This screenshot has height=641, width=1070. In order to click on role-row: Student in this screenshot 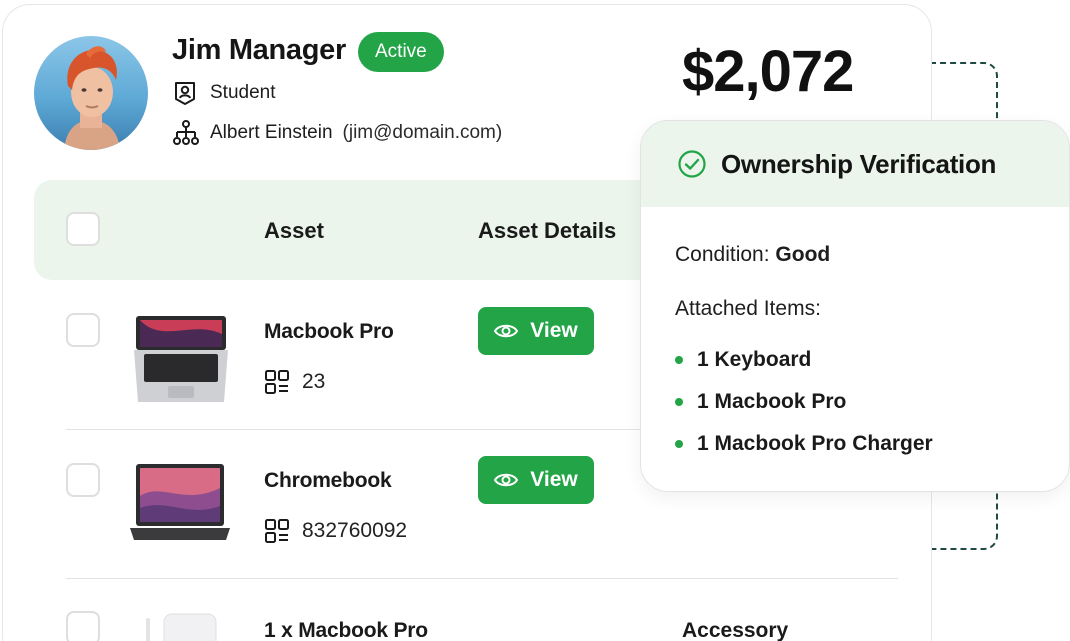, I will do `click(224, 93)`.